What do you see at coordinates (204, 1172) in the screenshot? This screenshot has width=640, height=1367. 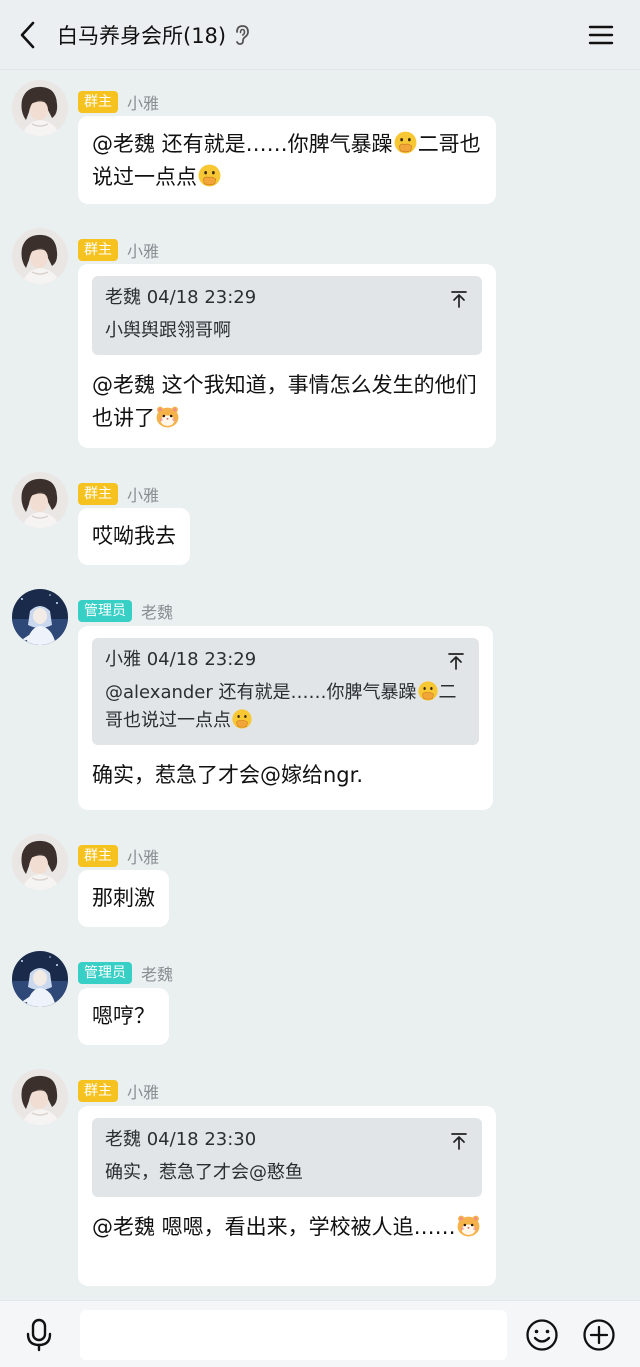 I see `quote-text: 确实，惹急了才会@憨鱼` at bounding box center [204, 1172].